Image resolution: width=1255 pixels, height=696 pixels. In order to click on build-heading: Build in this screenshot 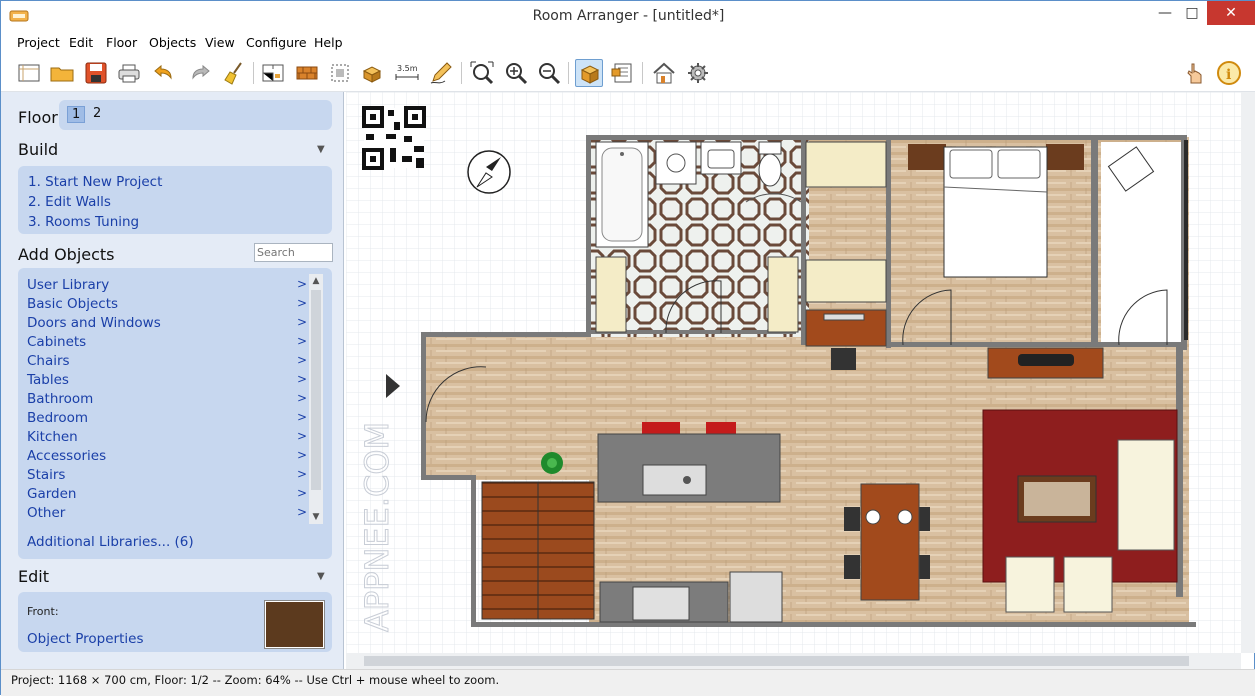, I will do `click(38, 149)`.